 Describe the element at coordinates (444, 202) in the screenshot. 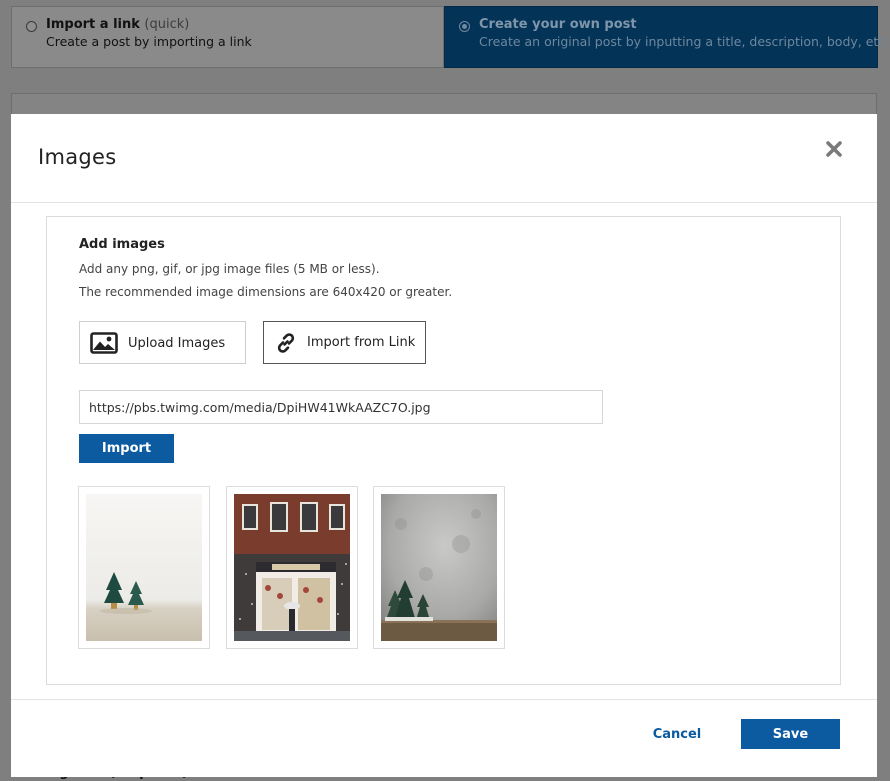

I see `header-divider` at that location.